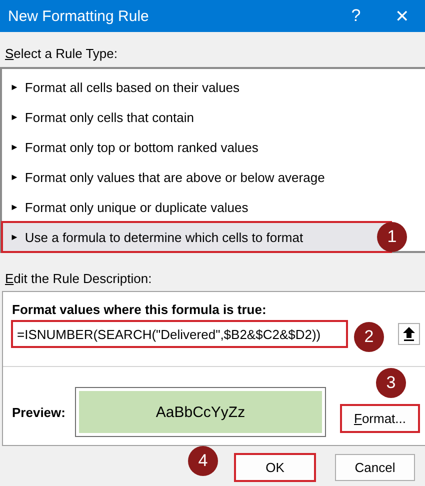 The height and width of the screenshot is (486, 425). Describe the element at coordinates (139, 310) in the screenshot. I see `formula-label: Format values where this formula is true:` at that location.